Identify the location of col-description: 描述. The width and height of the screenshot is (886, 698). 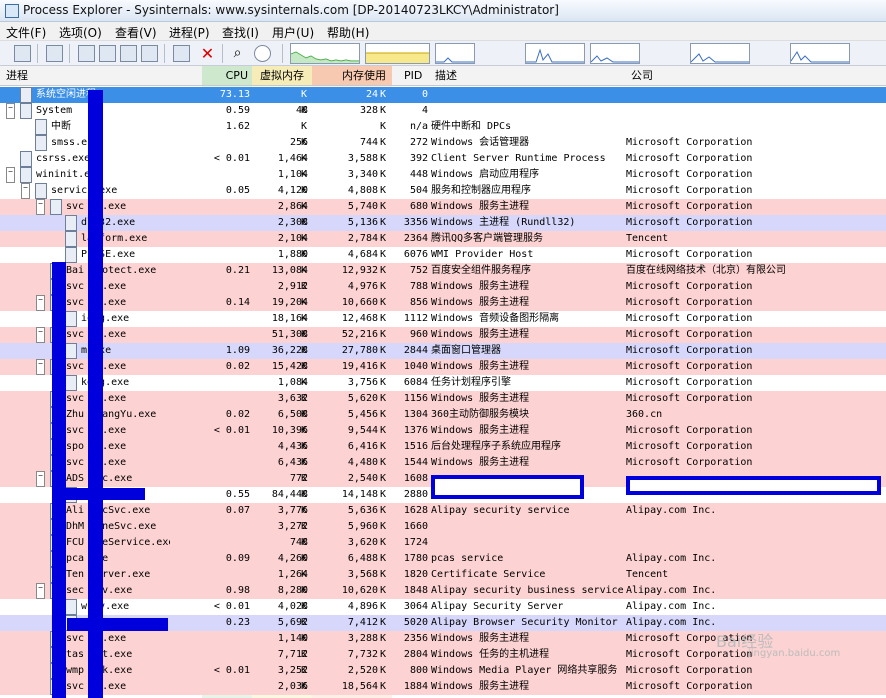
(446, 75).